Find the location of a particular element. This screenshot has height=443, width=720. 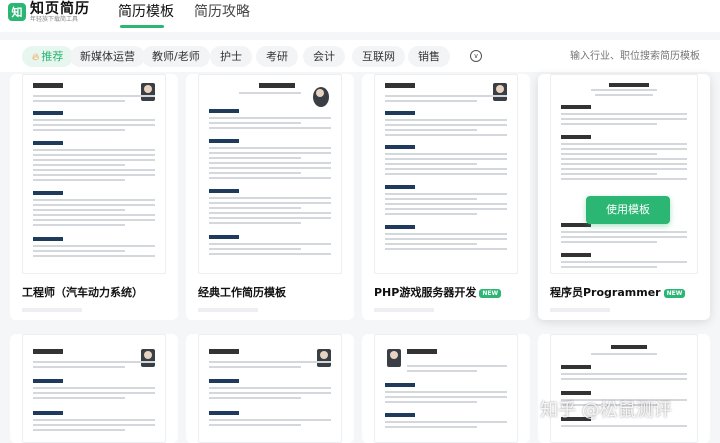

template-title: 工程师（汽车动力系统） is located at coordinates (82, 292).